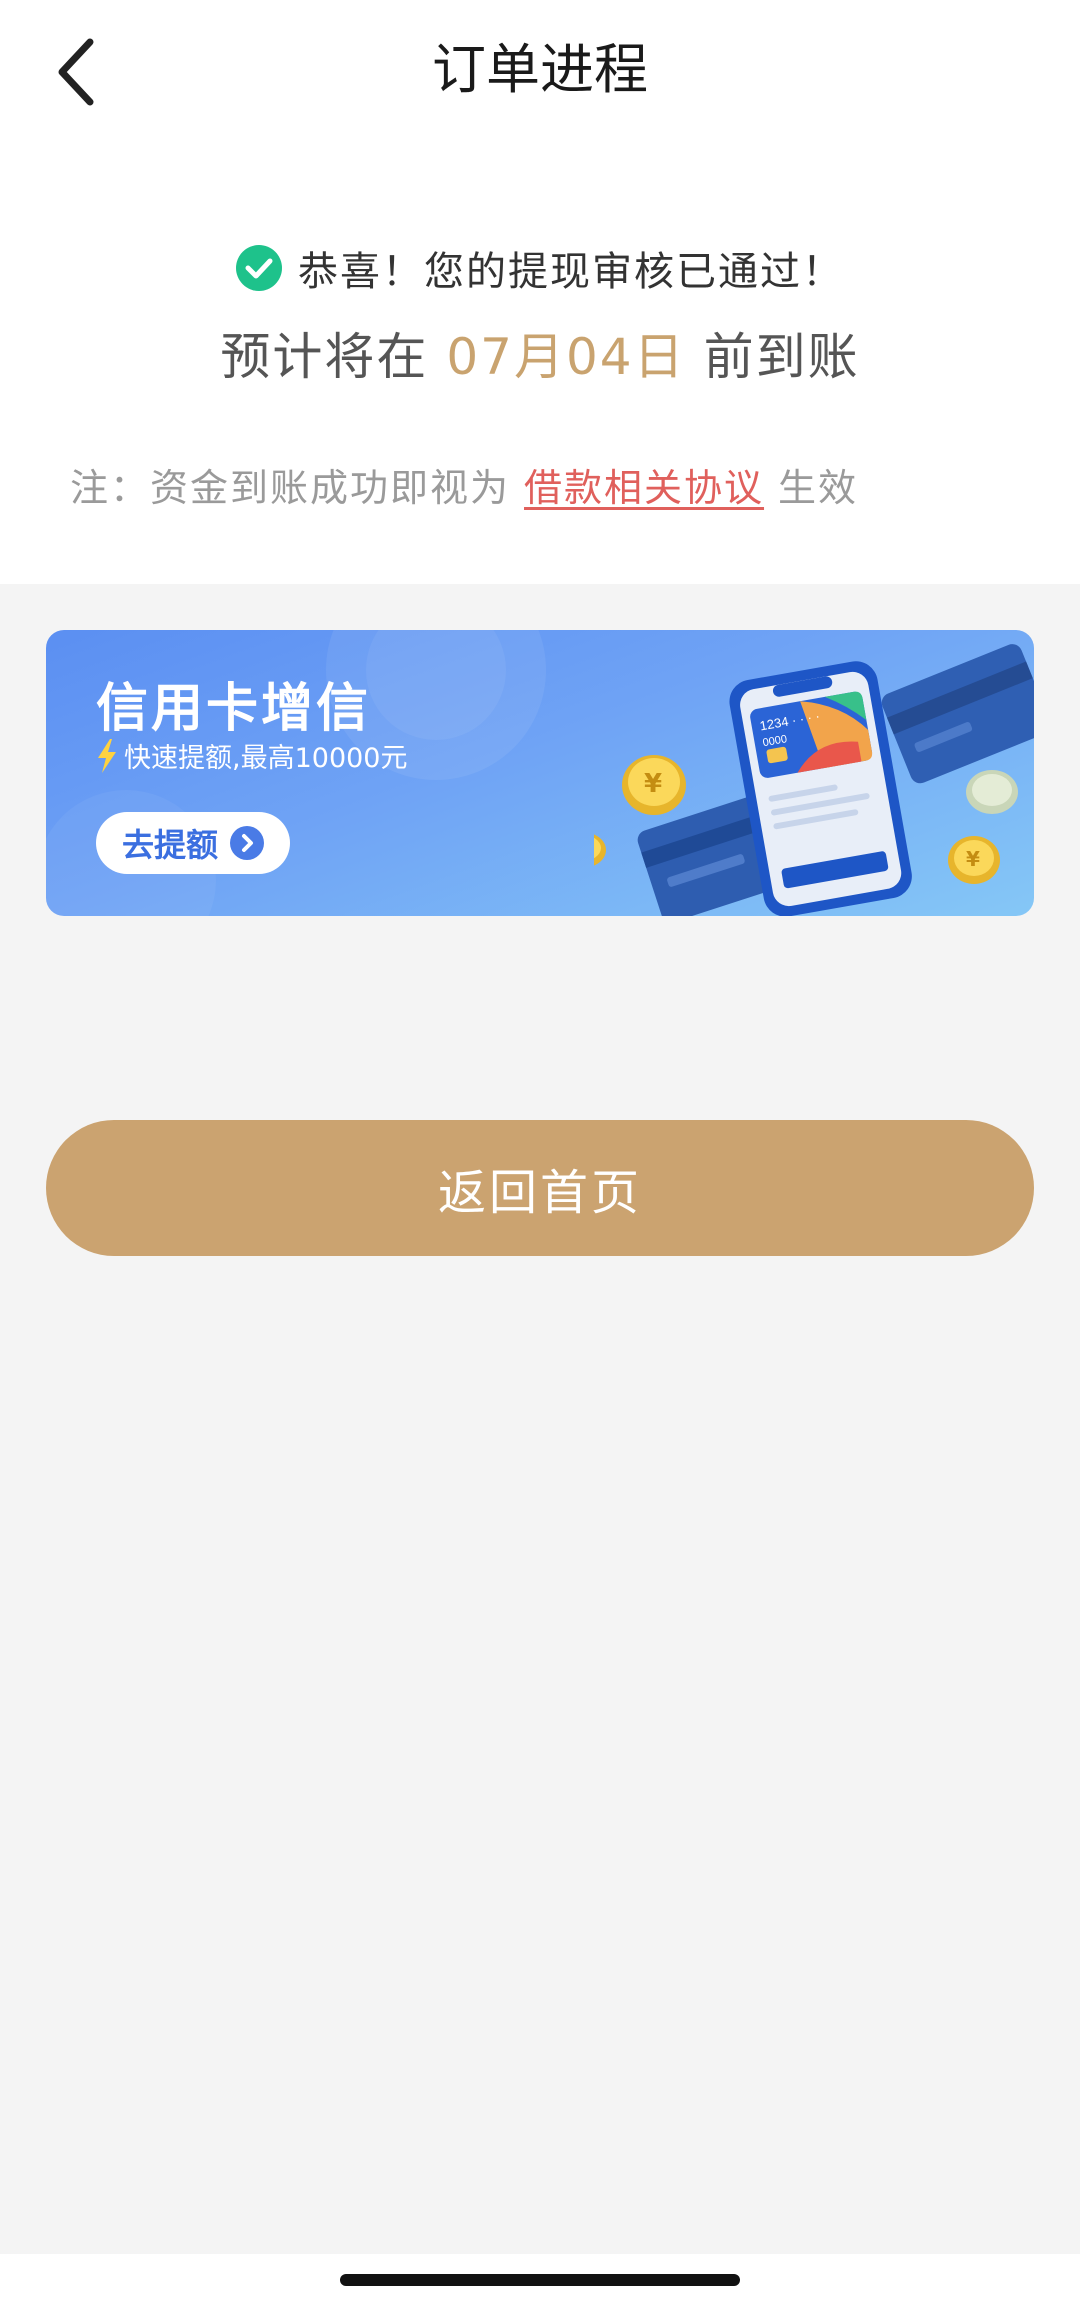 Image resolution: width=1080 pixels, height=2300 pixels. I want to click on return-home-button: 返回首页, so click(540, 1188).